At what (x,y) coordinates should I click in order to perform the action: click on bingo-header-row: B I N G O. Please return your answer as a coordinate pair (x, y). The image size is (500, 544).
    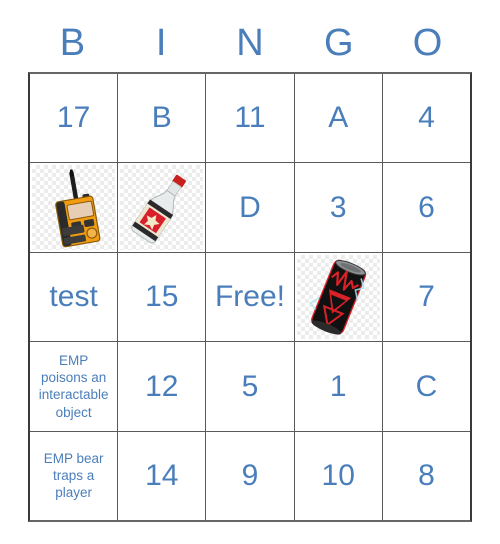
    Looking at the image, I should click on (250, 36).